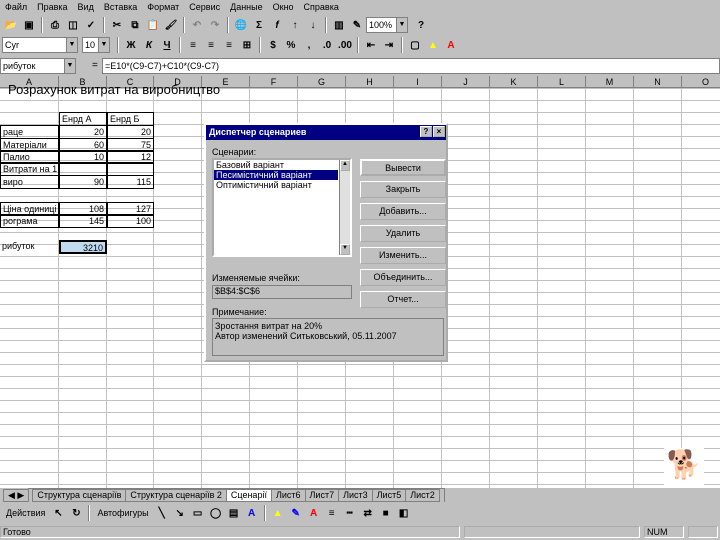 This screenshot has height=540, width=720. I want to click on list-item: Оптимістичний варіант, so click(276, 185).